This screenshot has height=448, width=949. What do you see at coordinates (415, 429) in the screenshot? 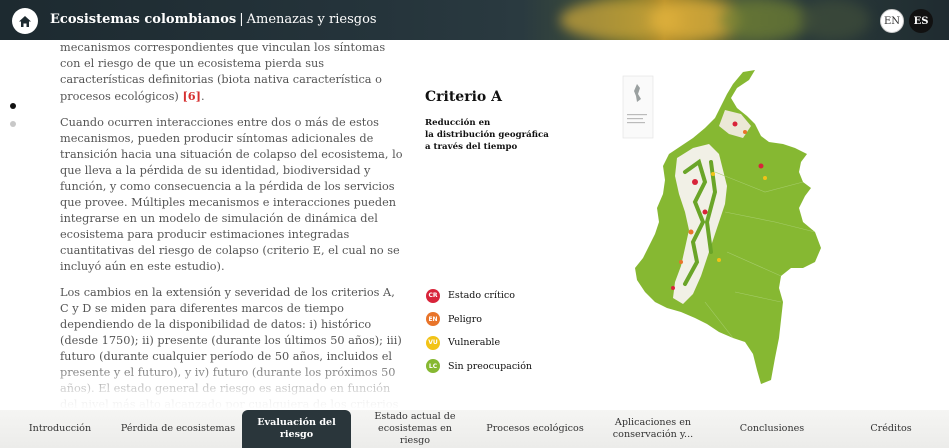
I see `nav-estado-actual: Estado actual de ecosistemas en riesgo` at bounding box center [415, 429].